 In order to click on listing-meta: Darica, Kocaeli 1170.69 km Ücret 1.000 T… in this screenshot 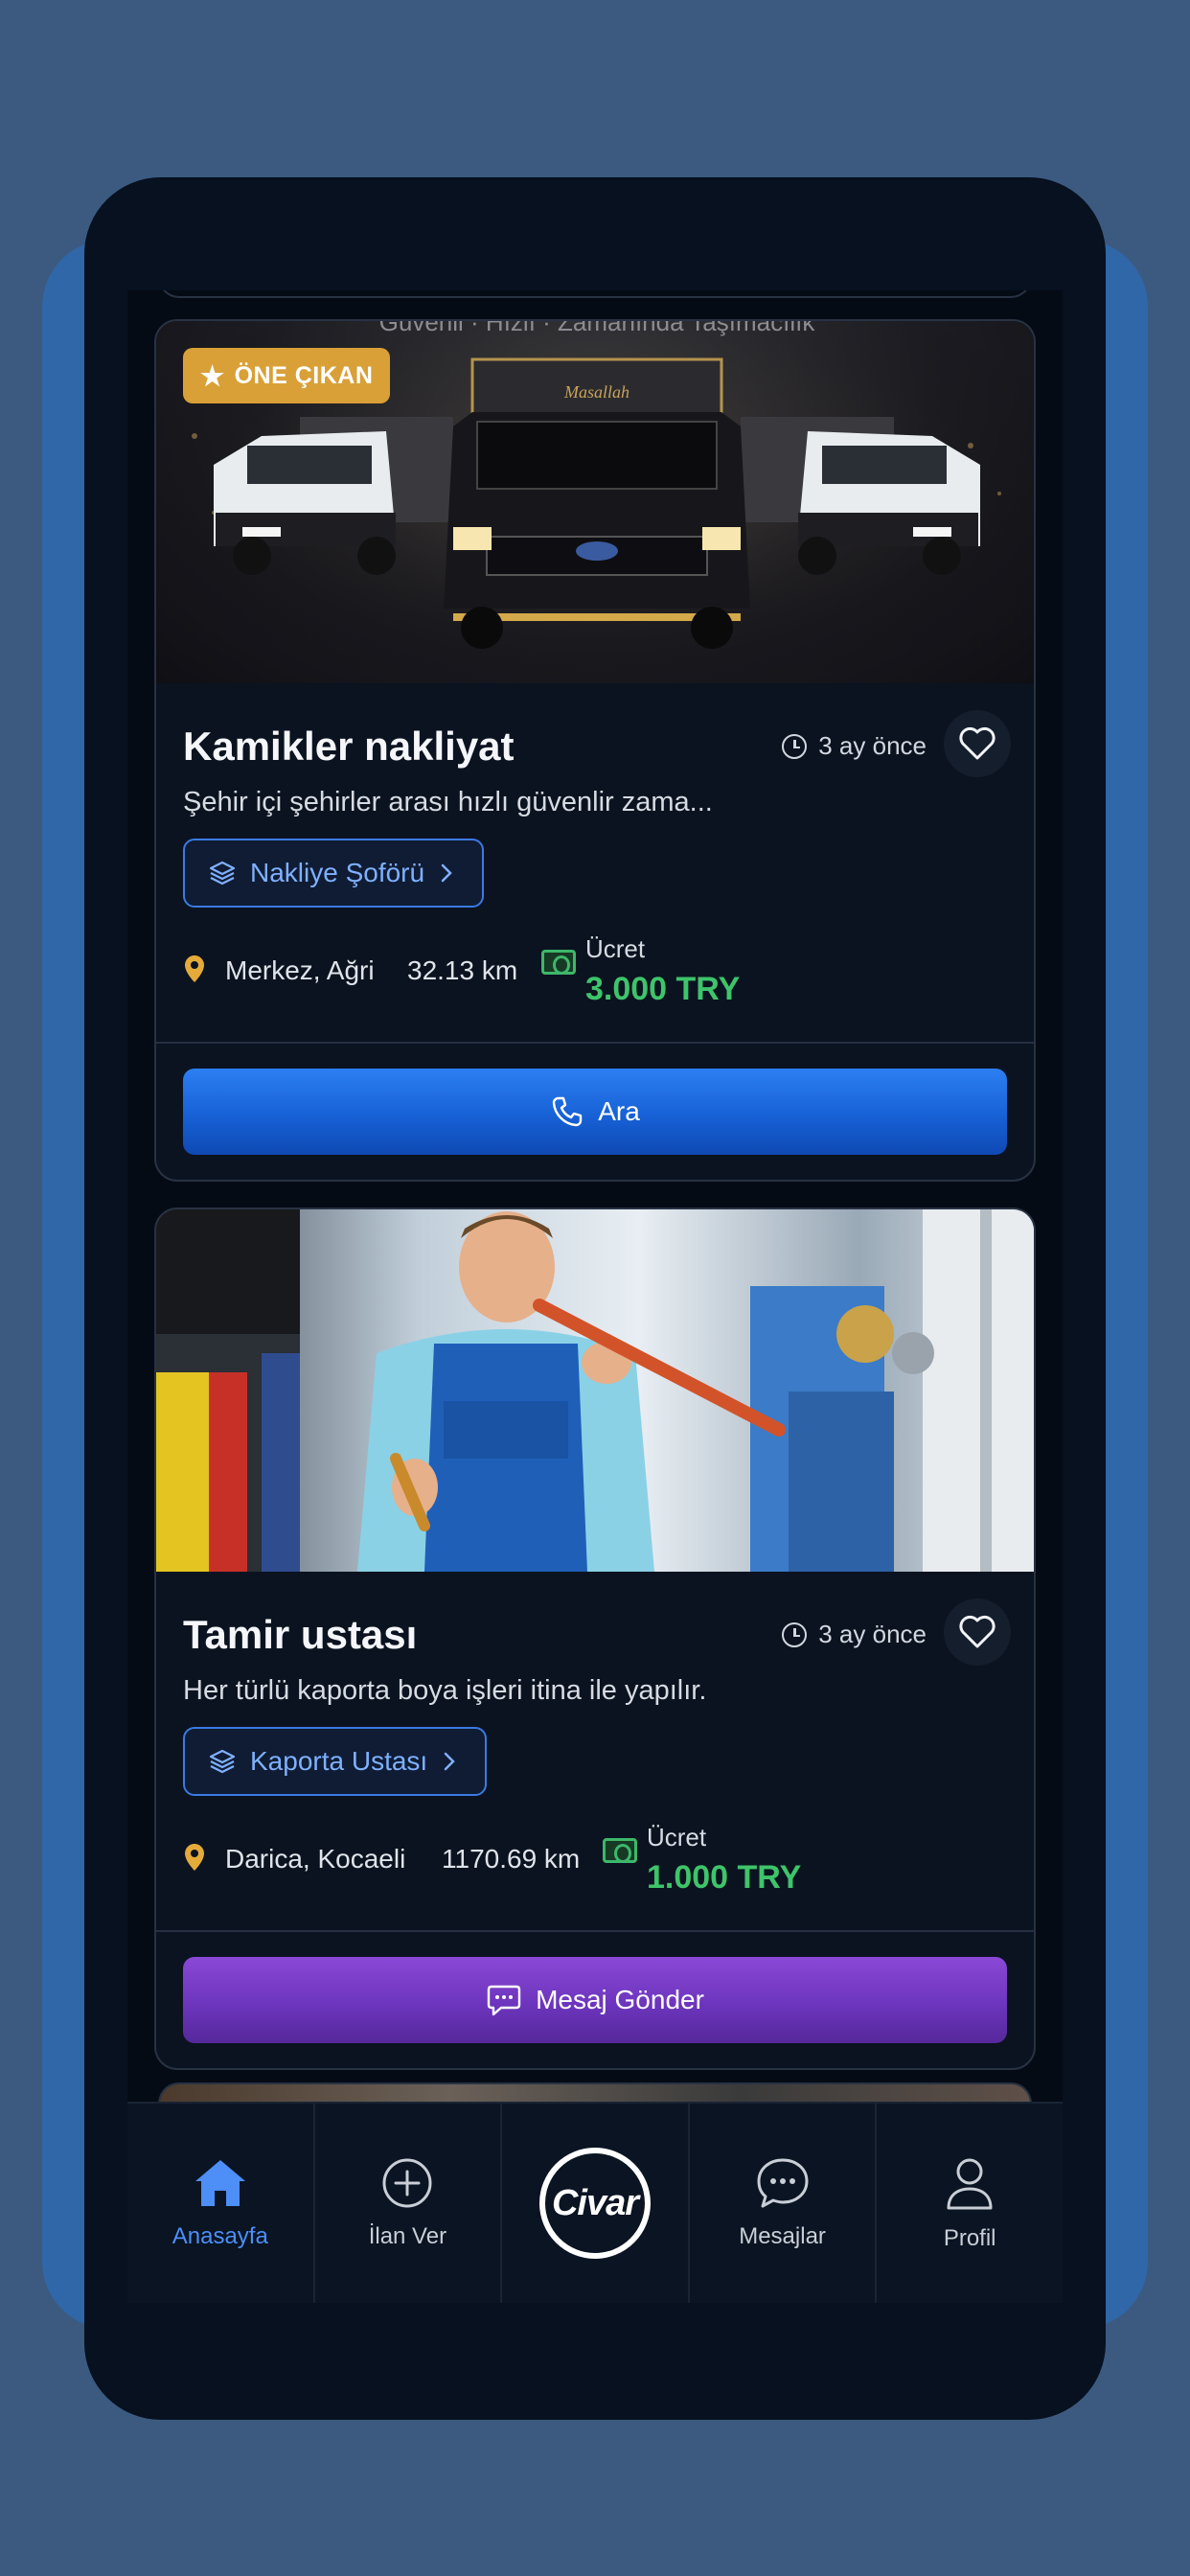, I will do `click(595, 1871)`.